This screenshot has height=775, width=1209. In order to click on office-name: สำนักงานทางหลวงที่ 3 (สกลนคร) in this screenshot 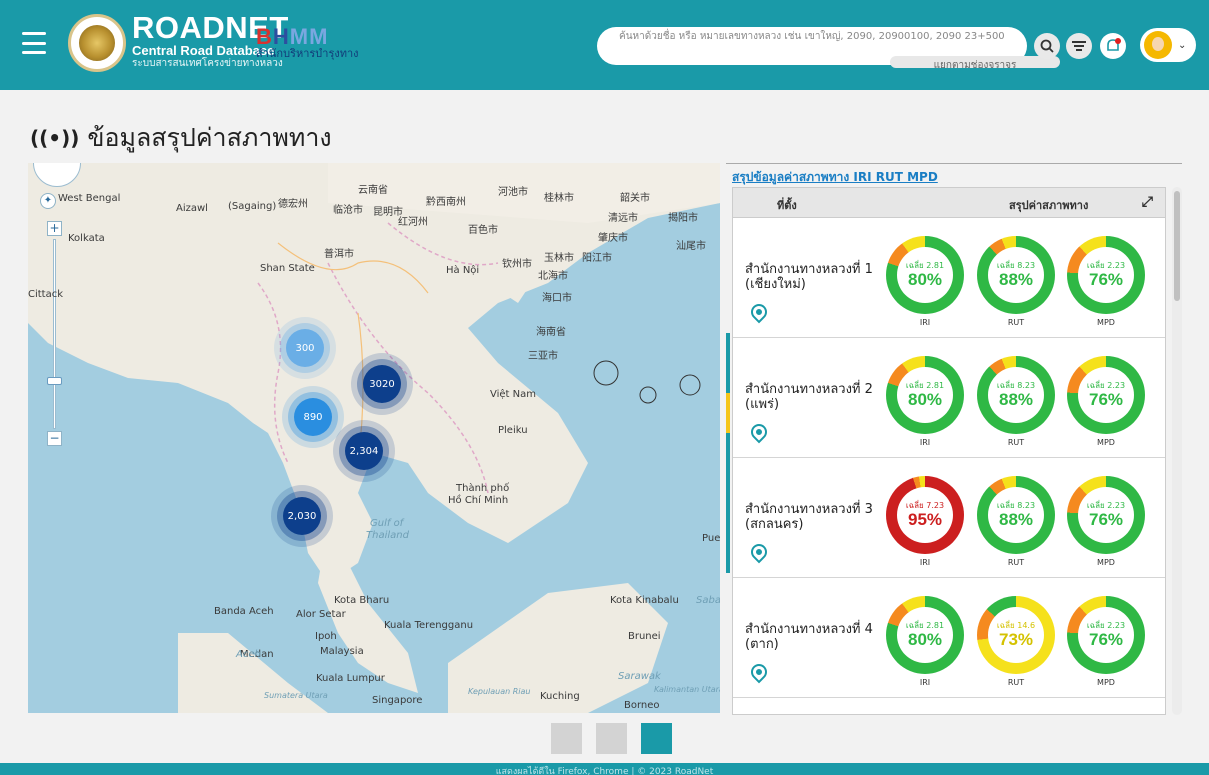, I will do `click(809, 517)`.